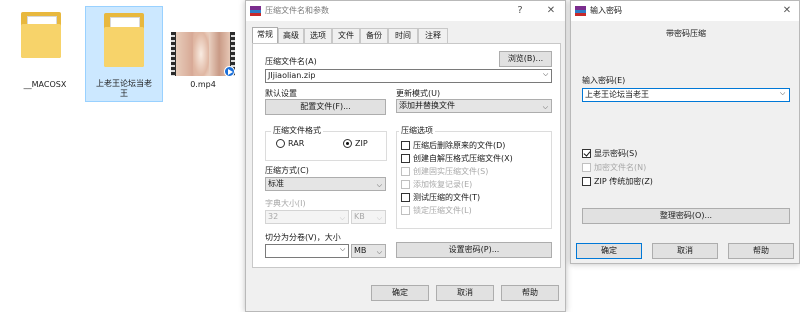  What do you see at coordinates (124, 88) in the screenshot?
I see `file-name-label: 上老王论坛当老 王` at bounding box center [124, 88].